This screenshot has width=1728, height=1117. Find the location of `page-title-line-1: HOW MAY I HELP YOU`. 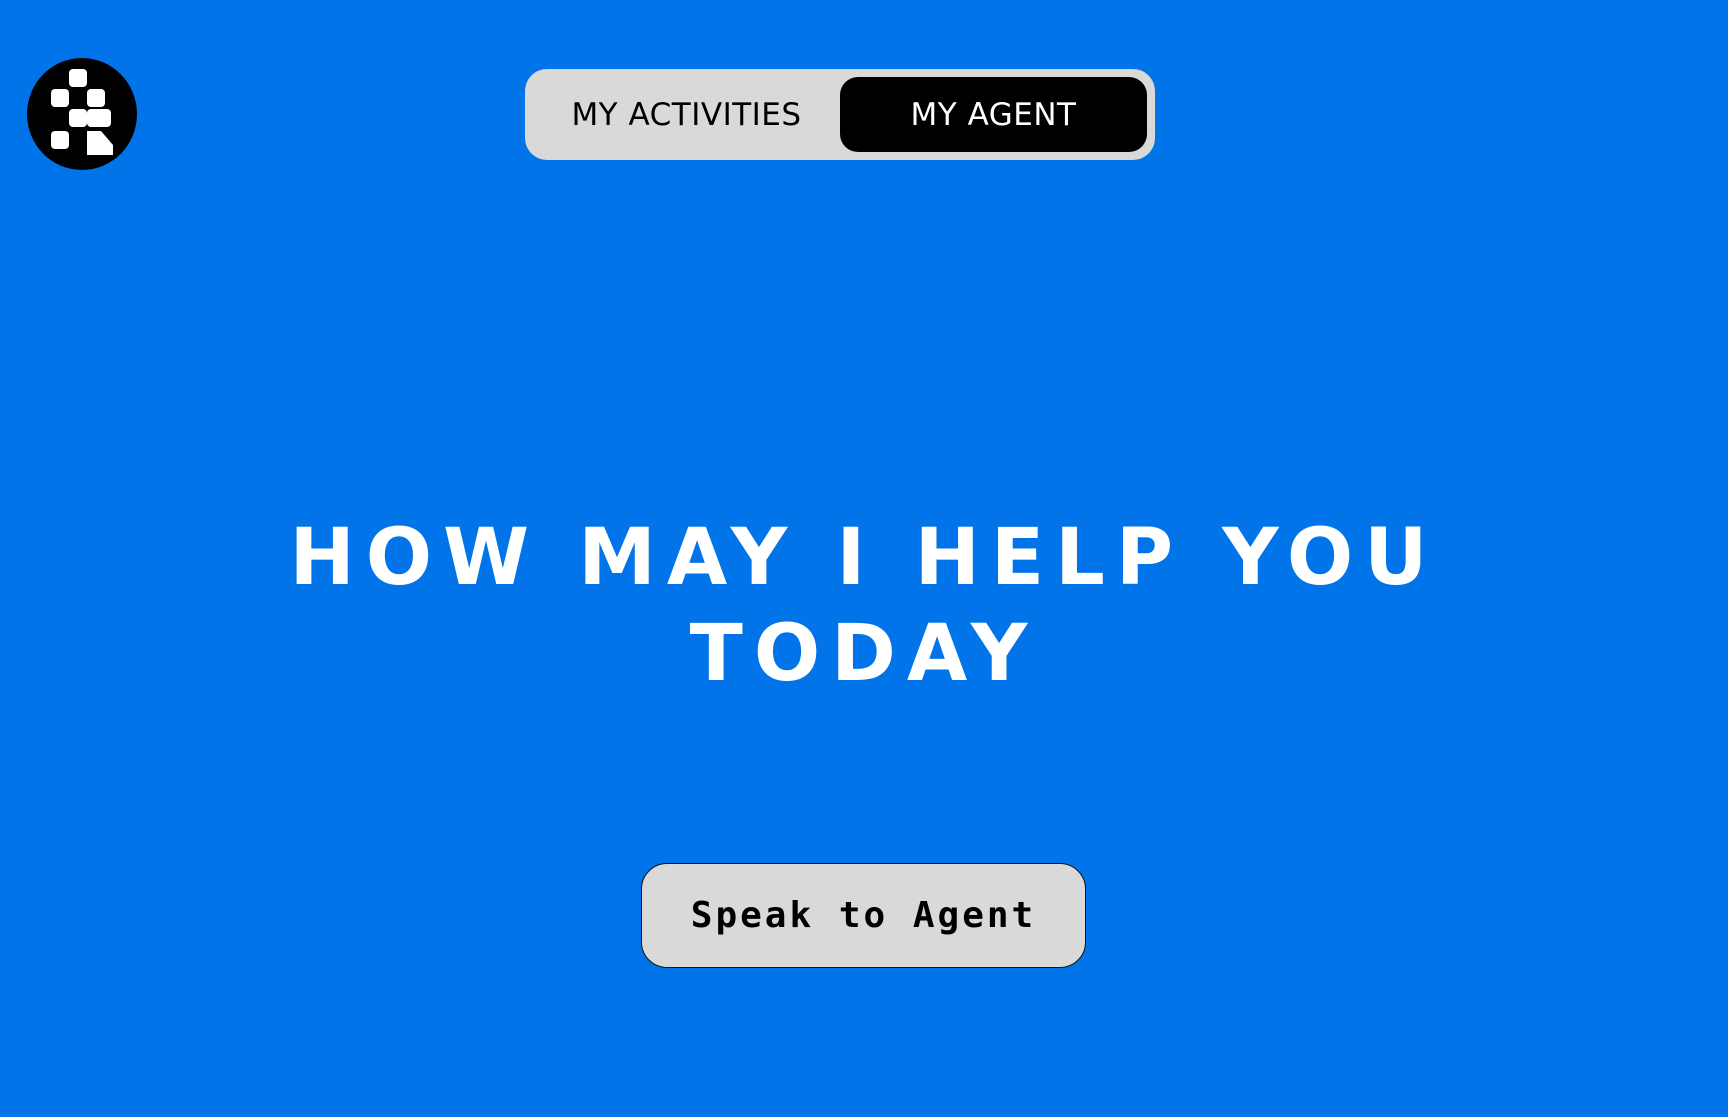

page-title-line-1: HOW MAY I HELP YOU is located at coordinates (864, 558).